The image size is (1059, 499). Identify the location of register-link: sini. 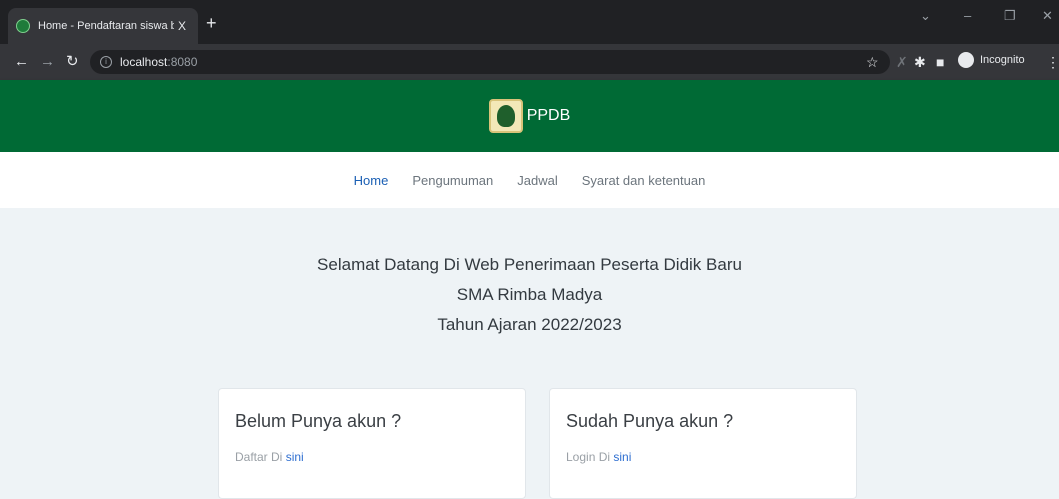
(295, 457).